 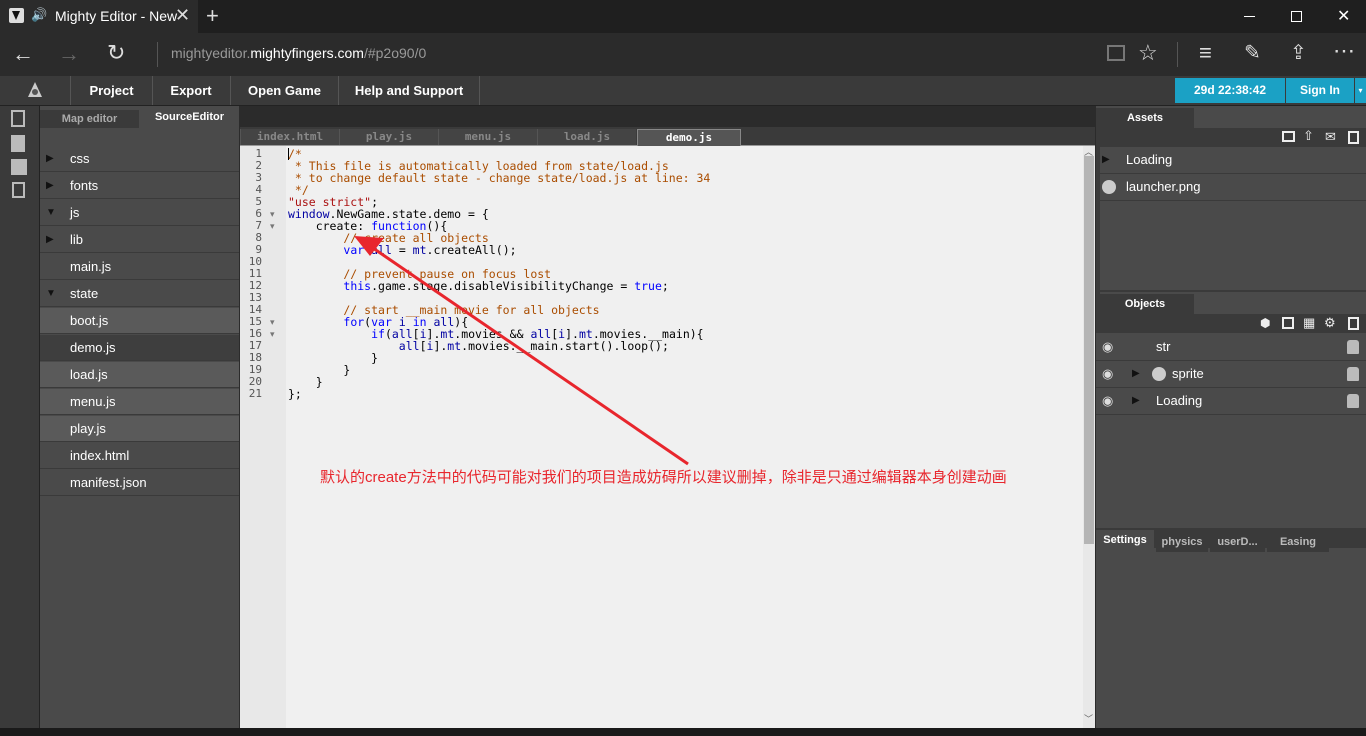 I want to click on editor-tab-load-js: load.js, so click(x=586, y=137).